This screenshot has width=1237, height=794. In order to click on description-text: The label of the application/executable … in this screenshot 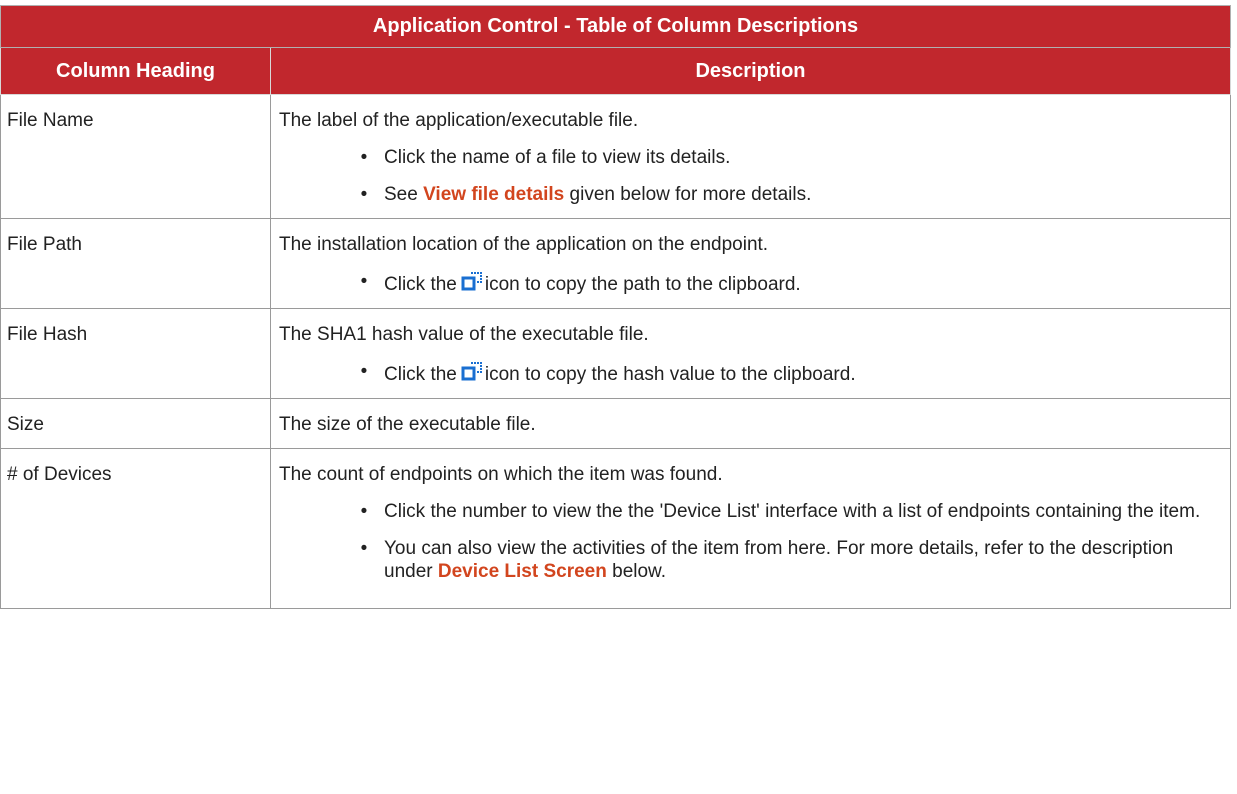, I will do `click(459, 120)`.